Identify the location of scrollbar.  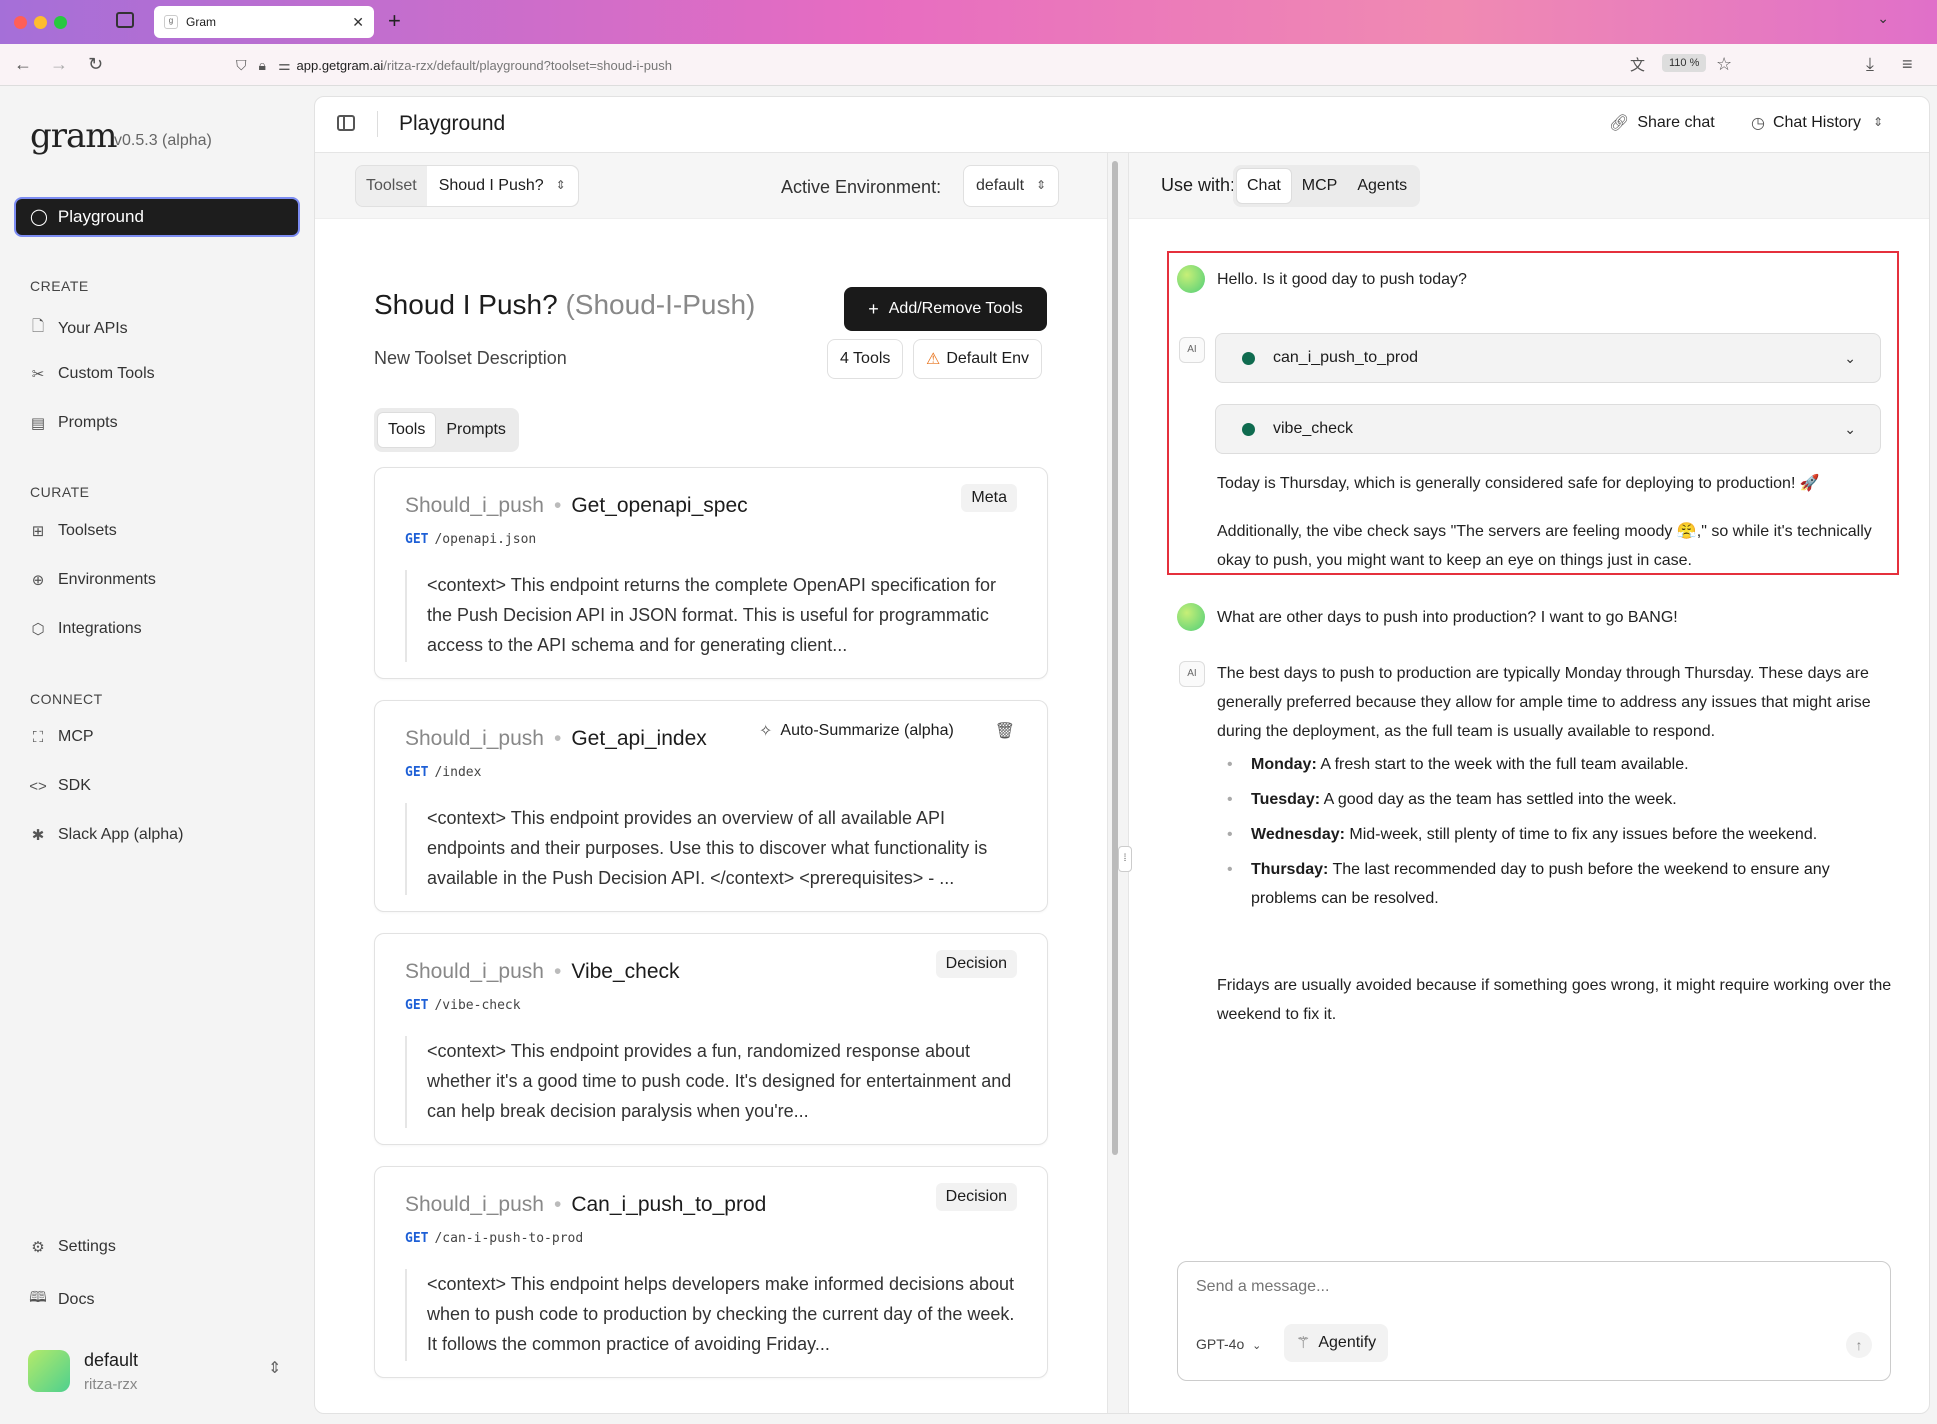
(1115, 658).